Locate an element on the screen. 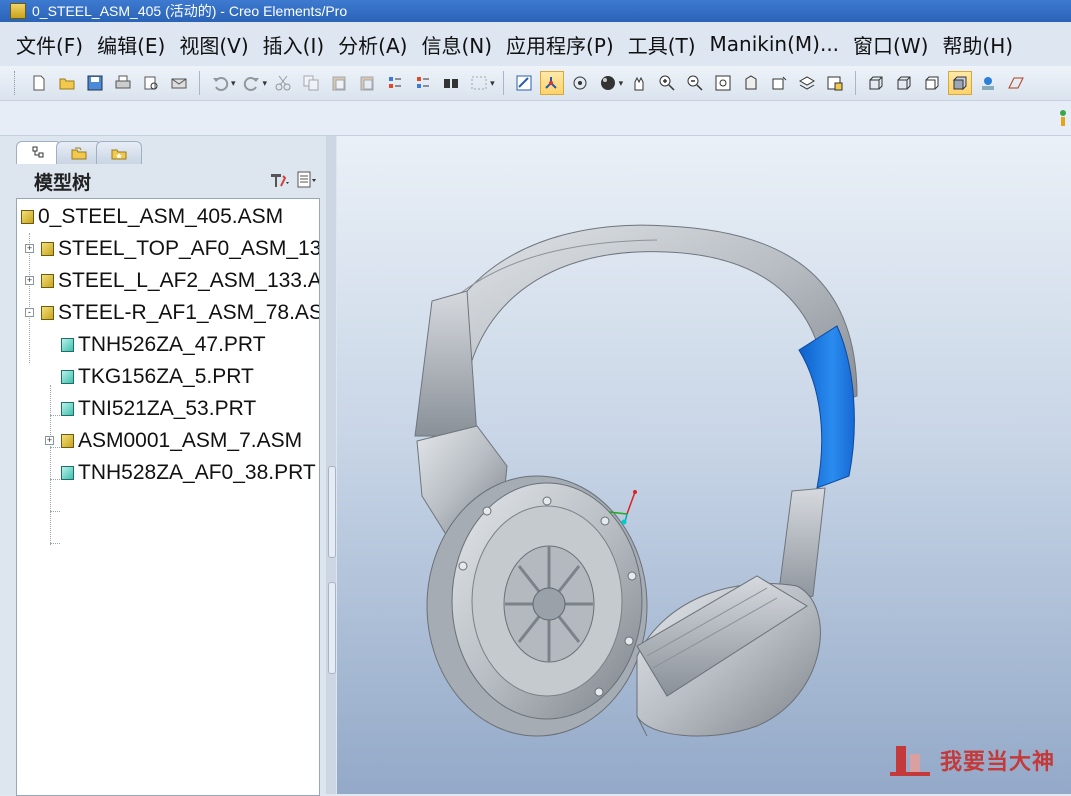  appearance-dropdown-icon: ▾ is located at coordinates (621, 83).